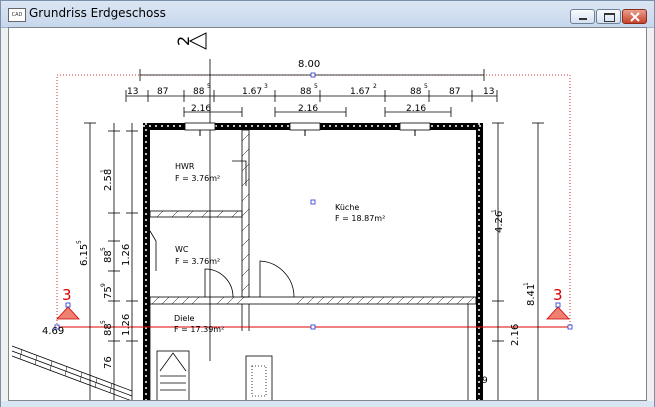 This screenshot has width=655, height=407. I want to click on right-dimension-lines, so click(518, 261).